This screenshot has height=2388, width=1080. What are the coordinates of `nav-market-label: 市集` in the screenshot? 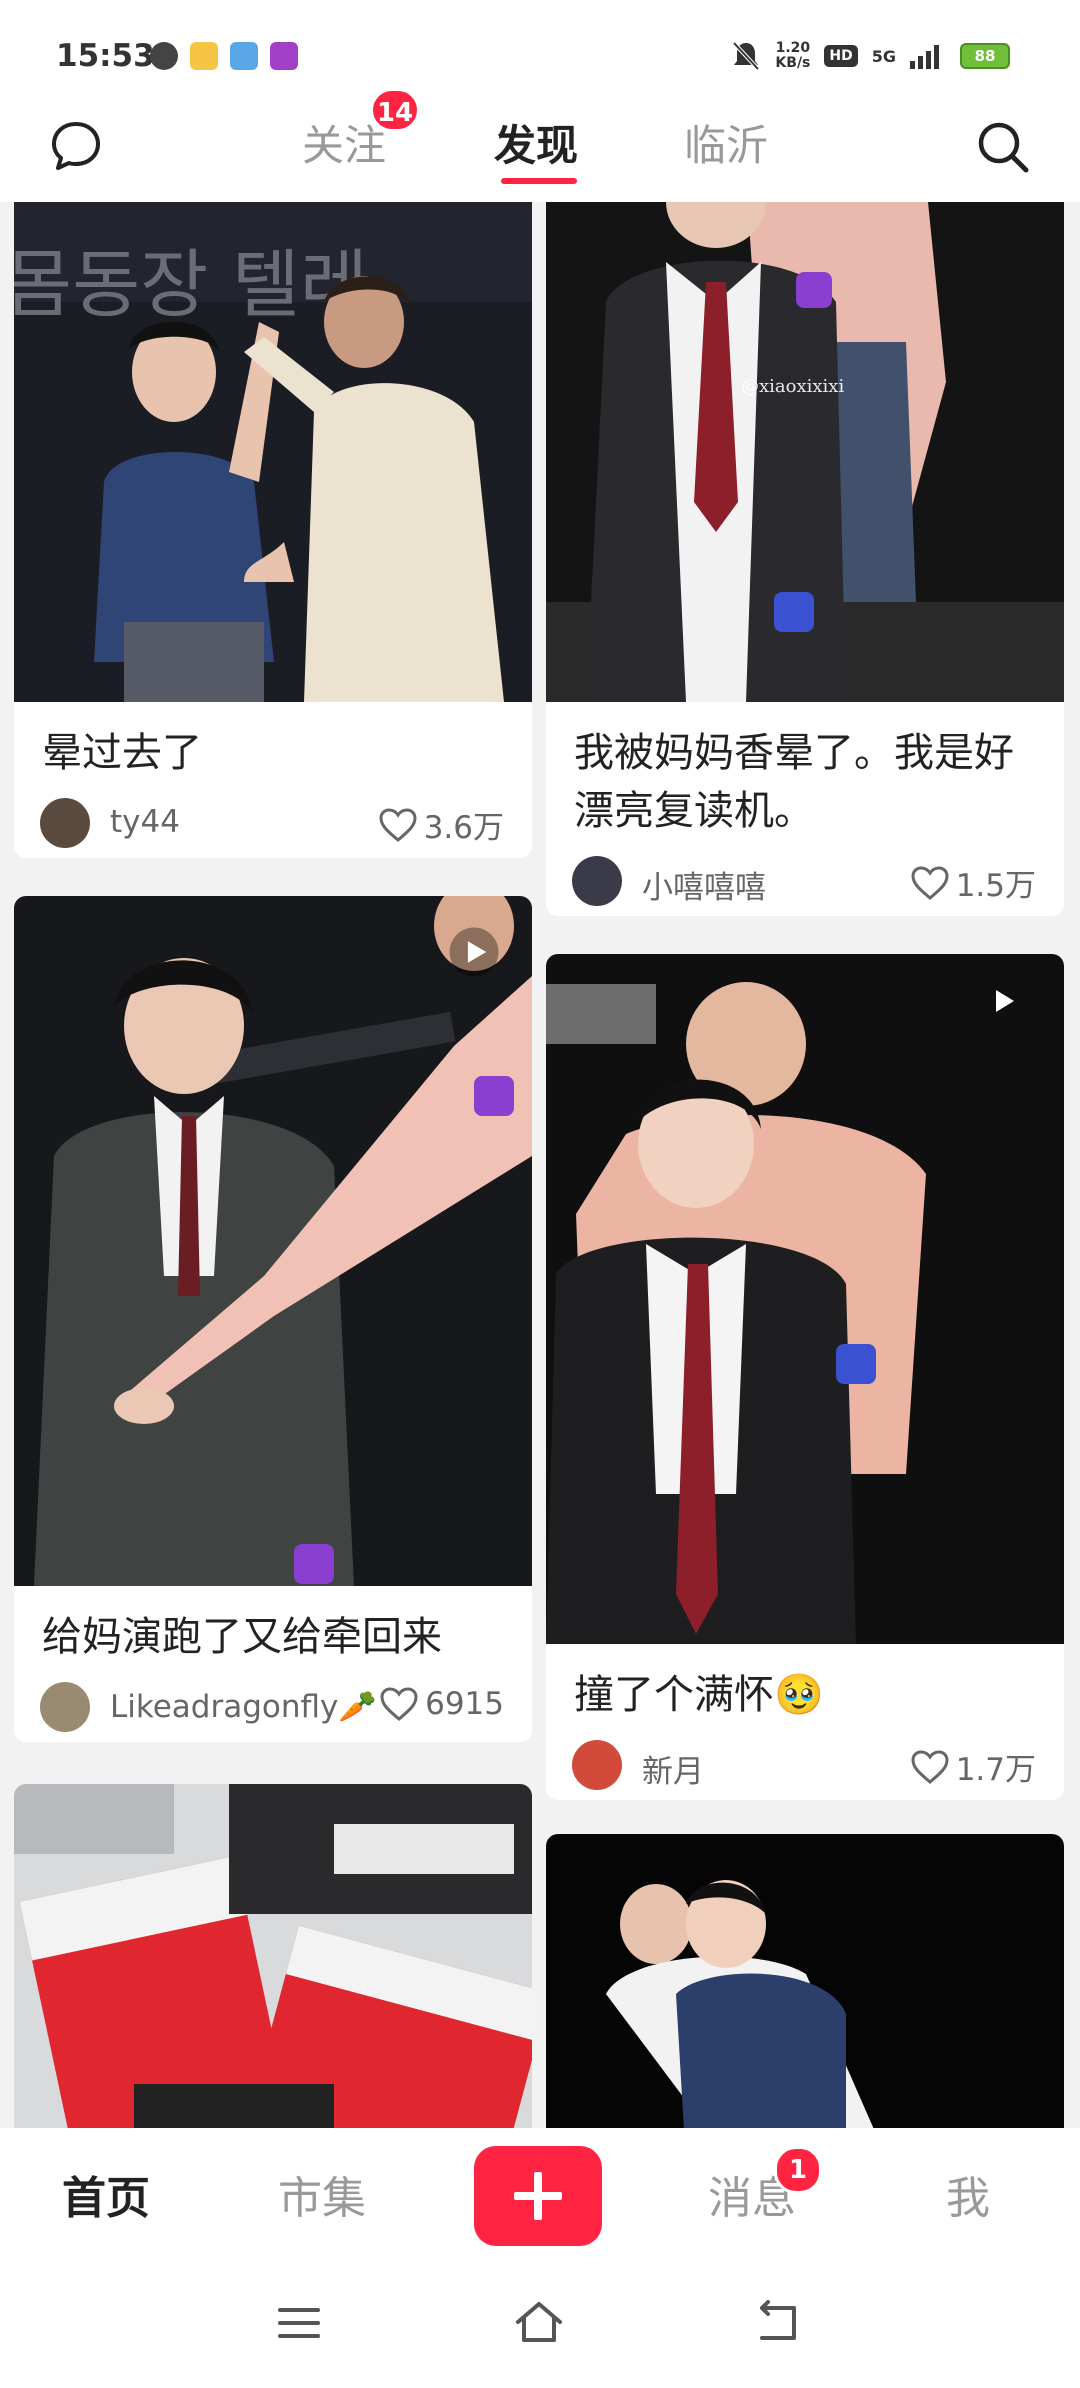 It's located at (322, 2198).